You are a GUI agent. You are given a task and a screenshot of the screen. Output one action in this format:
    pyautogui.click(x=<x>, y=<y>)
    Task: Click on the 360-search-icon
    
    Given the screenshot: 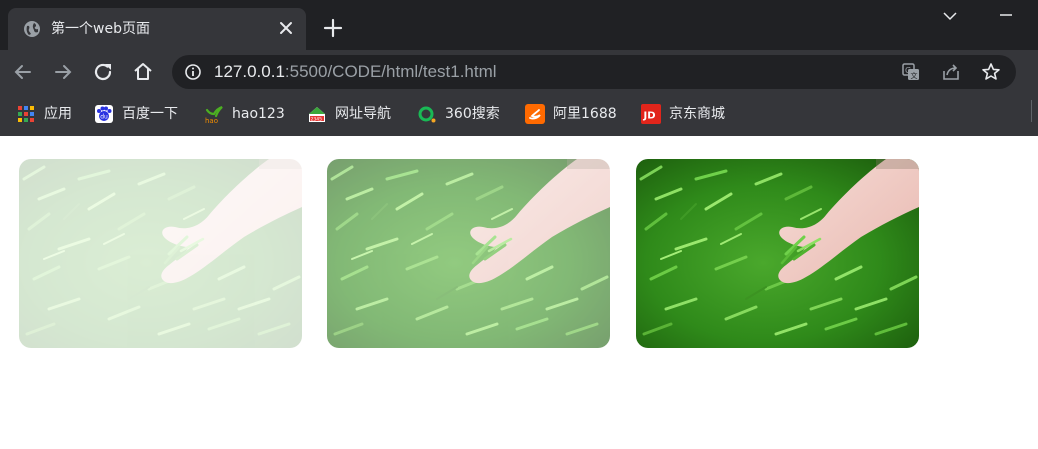 What is the action you would take?
    pyautogui.click(x=427, y=114)
    